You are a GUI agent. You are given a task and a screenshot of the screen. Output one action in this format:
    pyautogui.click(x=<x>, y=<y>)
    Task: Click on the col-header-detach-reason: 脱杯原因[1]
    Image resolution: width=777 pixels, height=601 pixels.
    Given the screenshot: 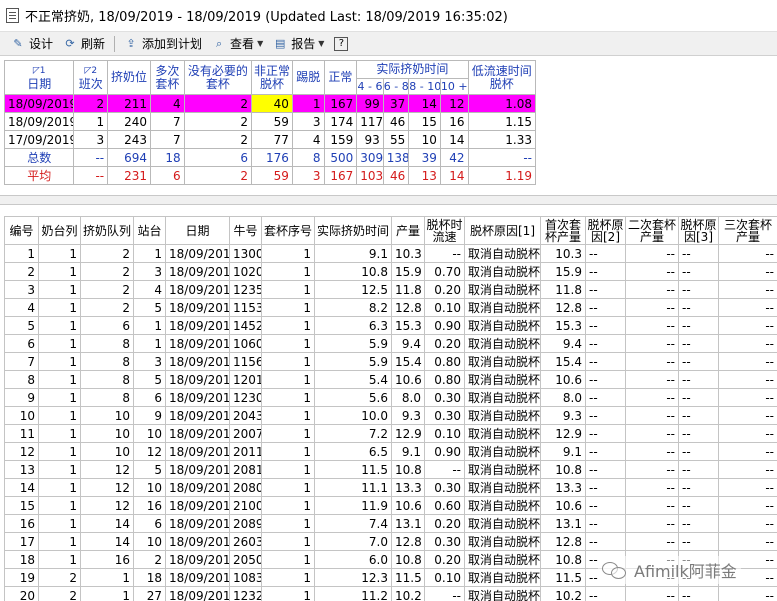 What is the action you would take?
    pyautogui.click(x=502, y=230)
    